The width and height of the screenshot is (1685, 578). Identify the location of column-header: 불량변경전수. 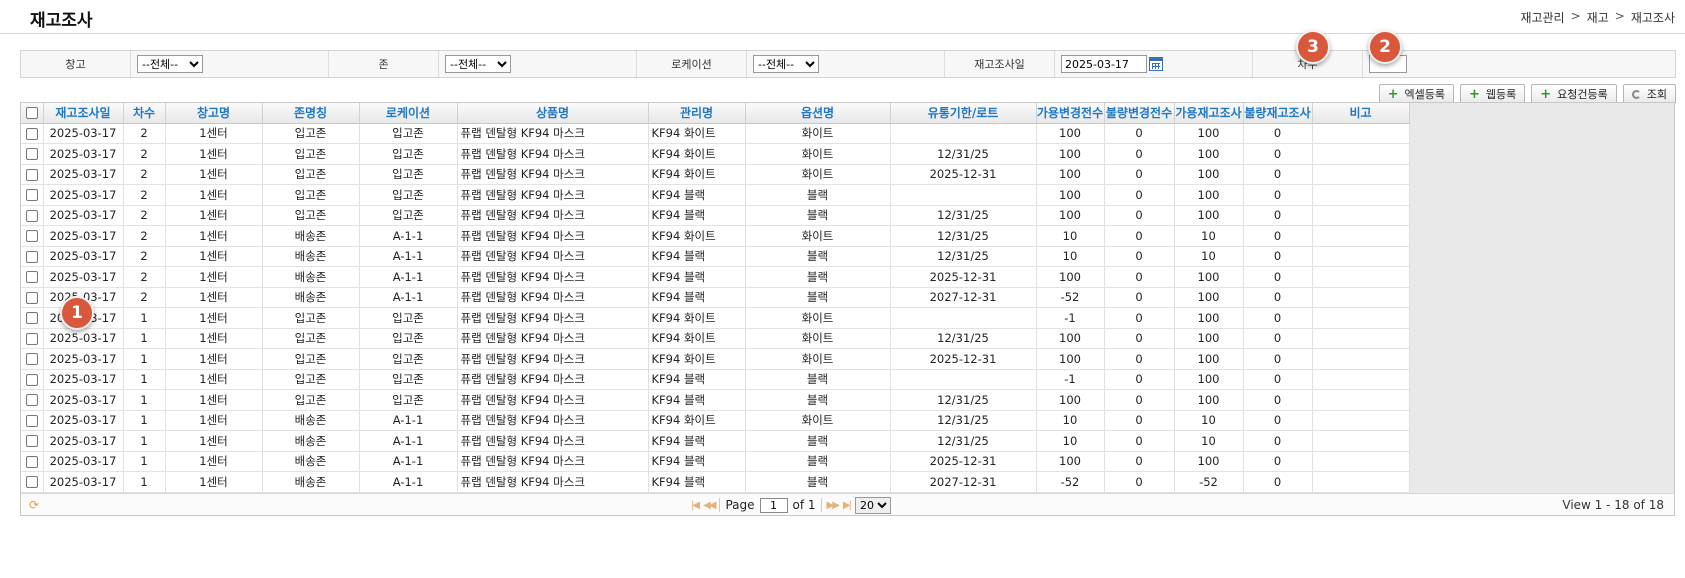
(1139, 113).